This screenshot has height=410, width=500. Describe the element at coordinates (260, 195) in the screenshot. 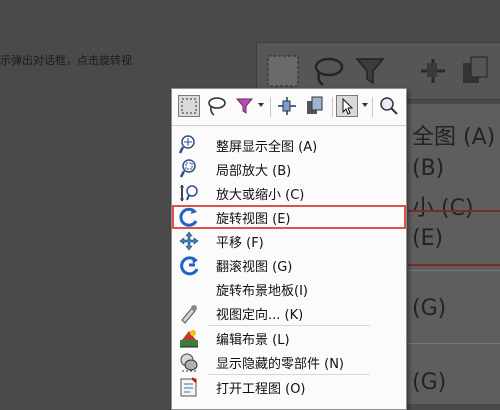

I see `menu-item-label: 放大或缩小 (C)` at that location.